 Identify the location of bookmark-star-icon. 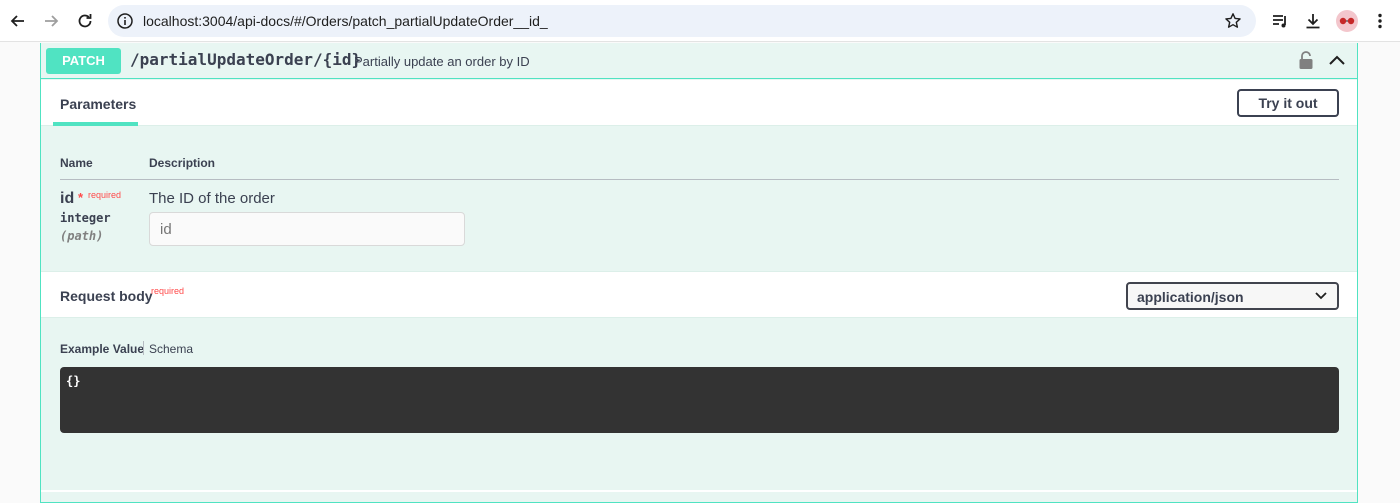
(1233, 21).